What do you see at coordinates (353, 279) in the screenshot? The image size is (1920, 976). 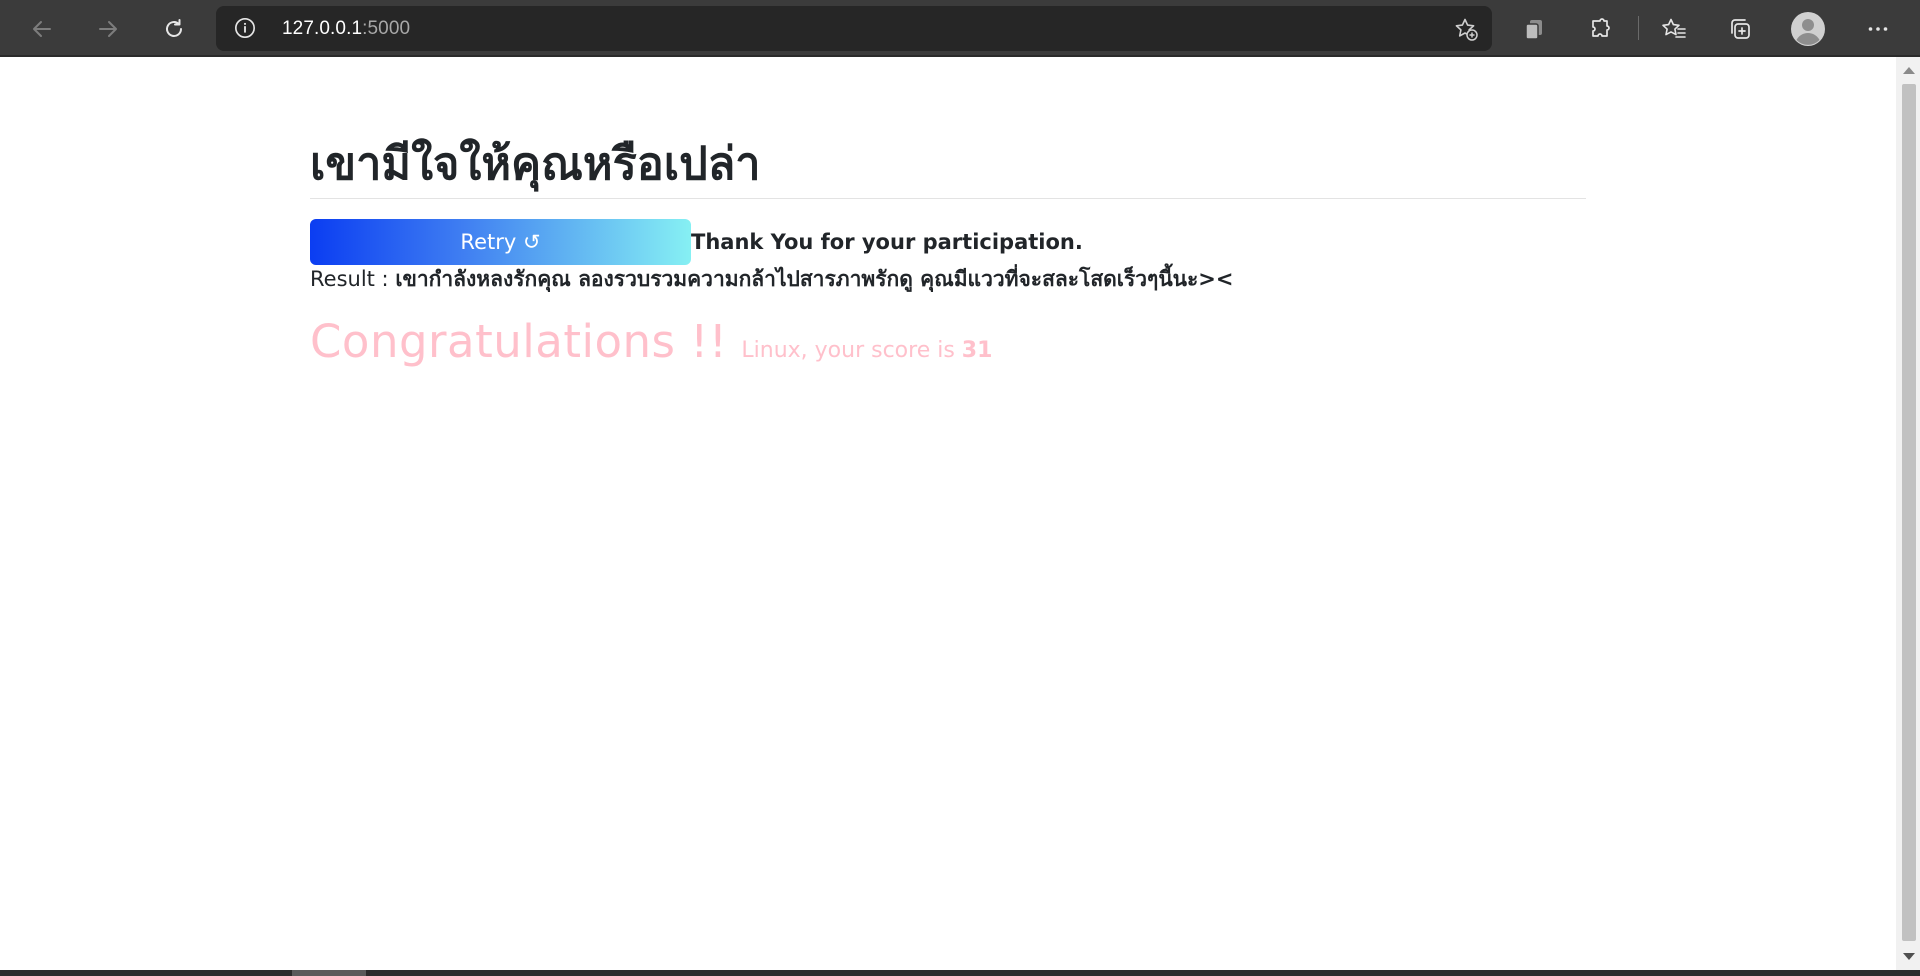 I see `result-label: Result :` at bounding box center [353, 279].